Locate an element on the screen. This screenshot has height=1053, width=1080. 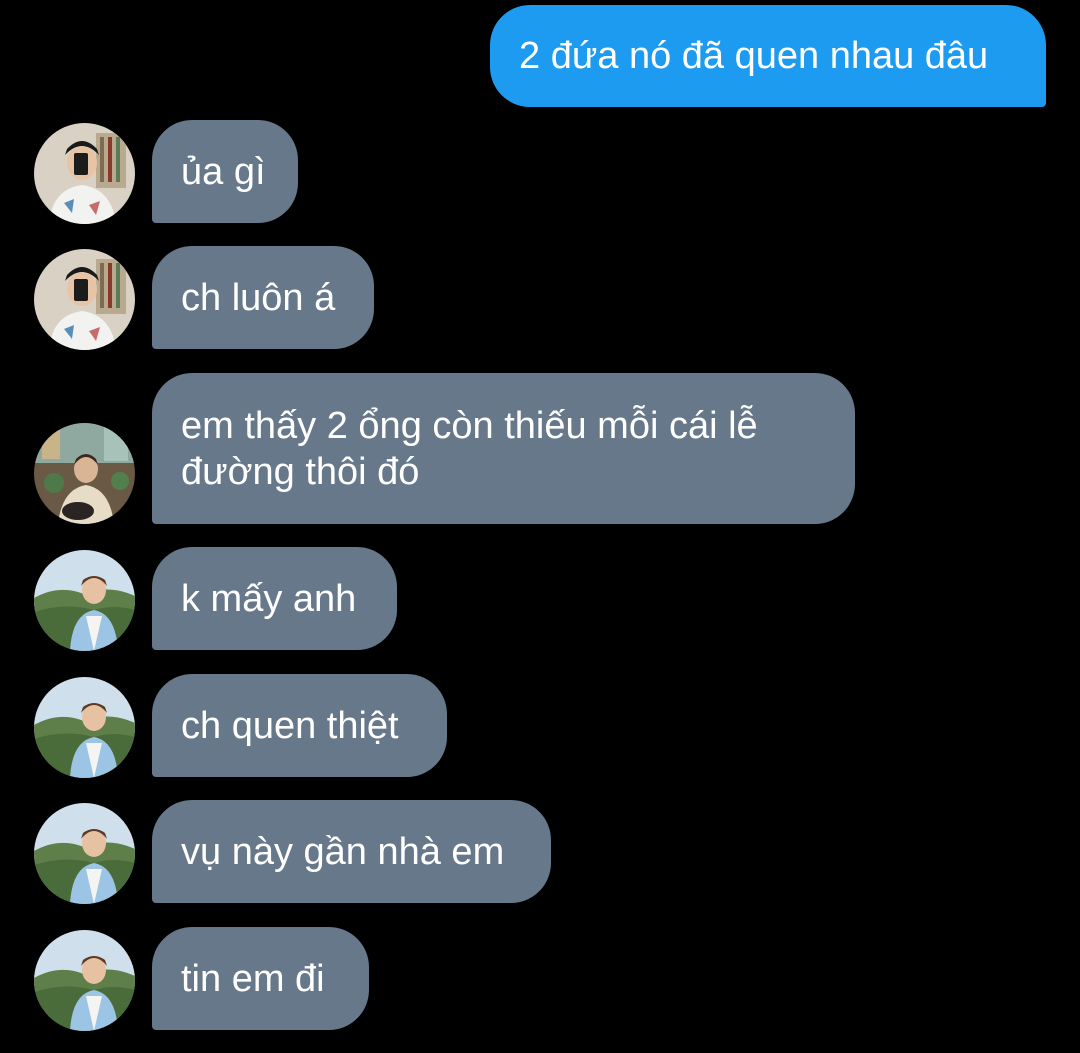
message-bubble-incoming: vụ này gần nhà em is located at coordinates (351, 851).